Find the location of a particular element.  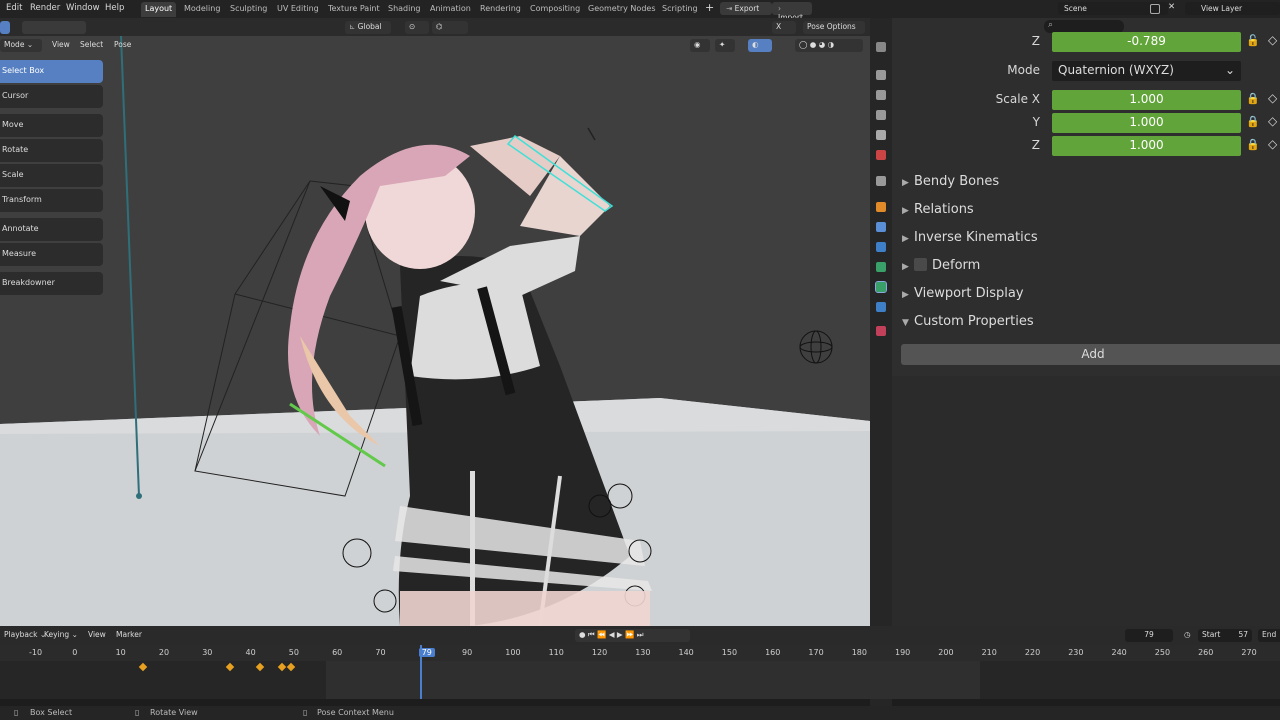

view-layer-selector: View Layer is located at coordinates (1232, 8).